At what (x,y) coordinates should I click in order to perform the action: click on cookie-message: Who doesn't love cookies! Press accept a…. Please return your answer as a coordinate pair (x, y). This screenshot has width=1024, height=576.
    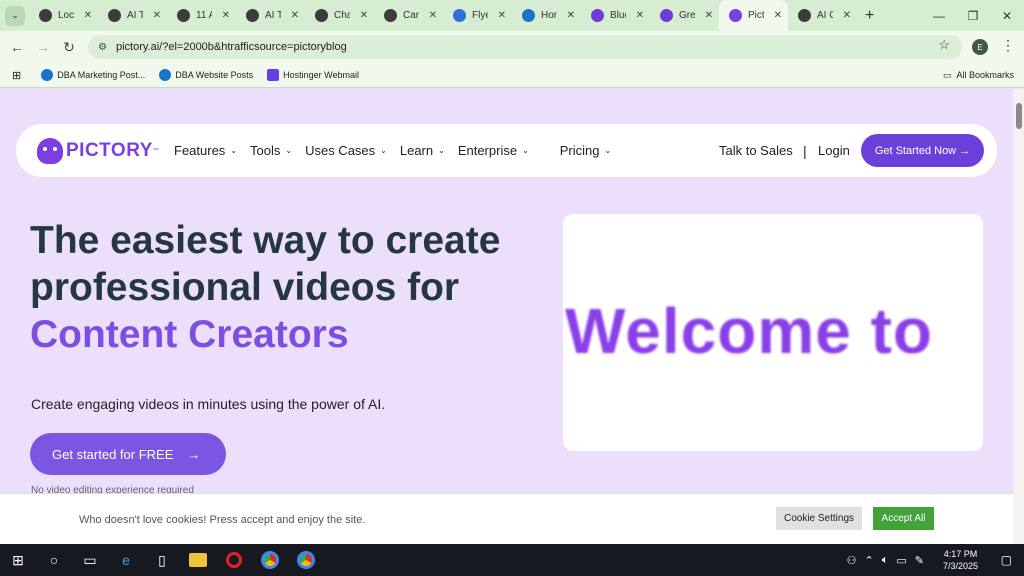
    Looking at the image, I should click on (222, 520).